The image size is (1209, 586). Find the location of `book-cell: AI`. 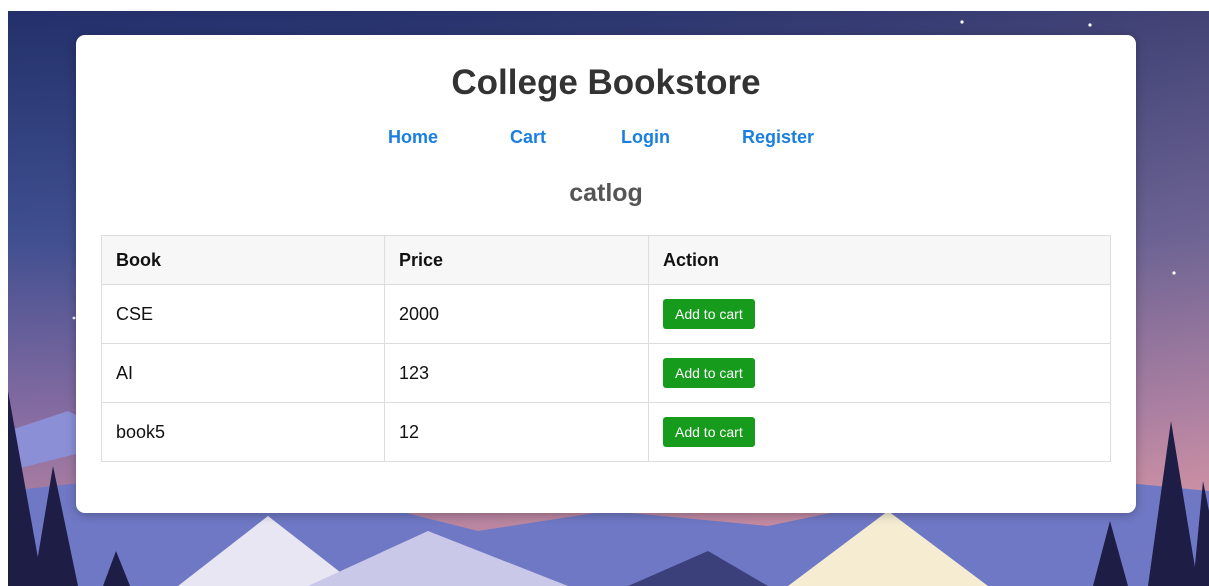

book-cell: AI is located at coordinates (243, 373).